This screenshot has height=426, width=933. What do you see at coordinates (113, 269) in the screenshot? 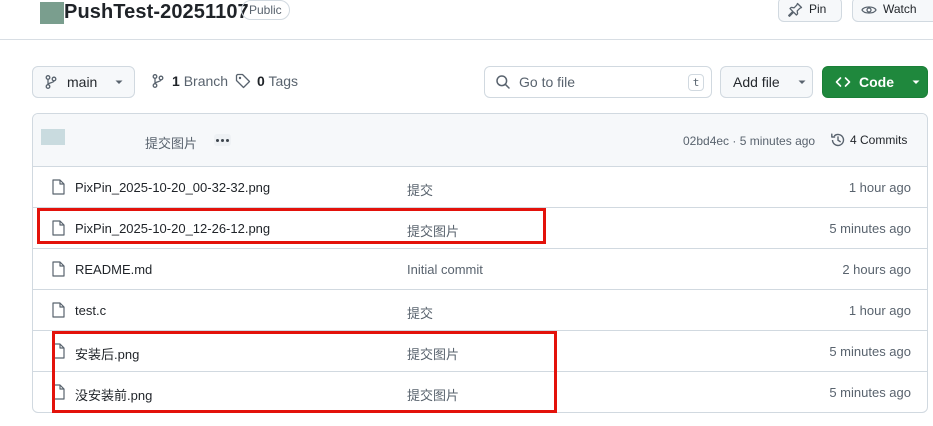
I see `file-name-link: README.md` at bounding box center [113, 269].